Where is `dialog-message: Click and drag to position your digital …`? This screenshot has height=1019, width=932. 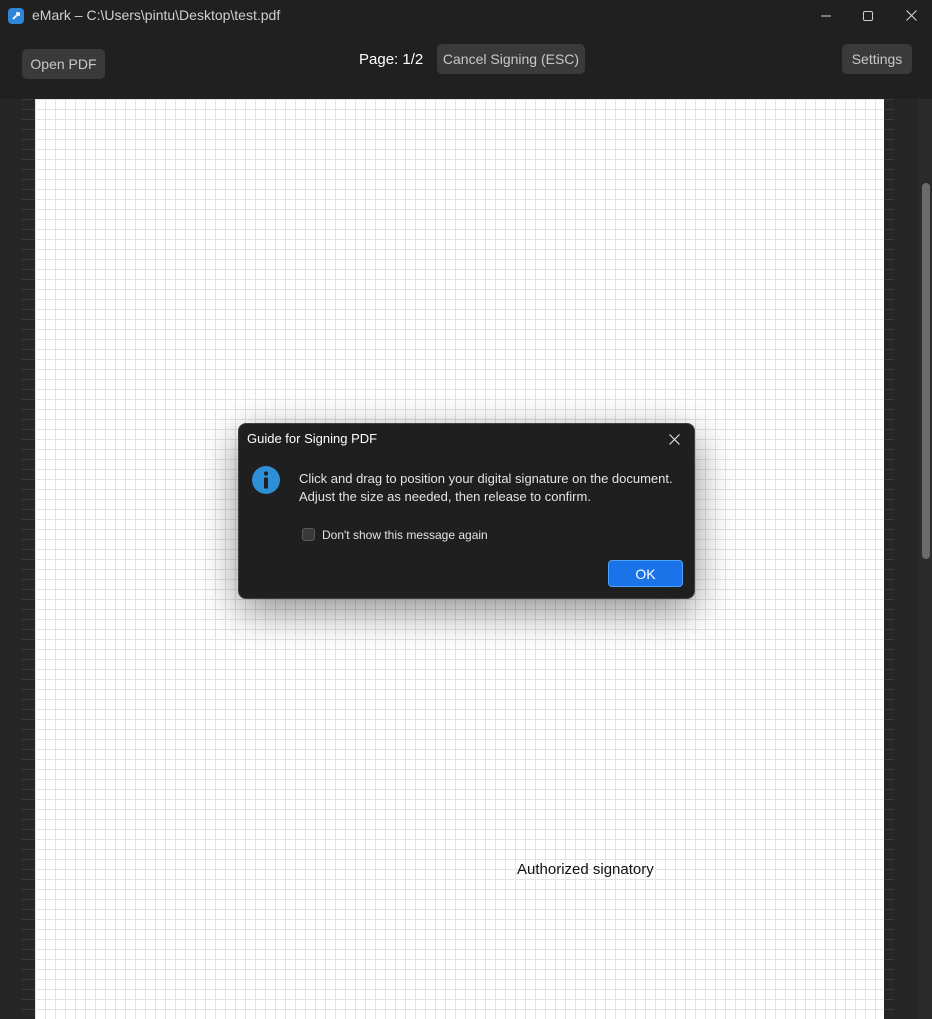
dialog-message: Click and drag to position your digital … is located at coordinates (486, 488).